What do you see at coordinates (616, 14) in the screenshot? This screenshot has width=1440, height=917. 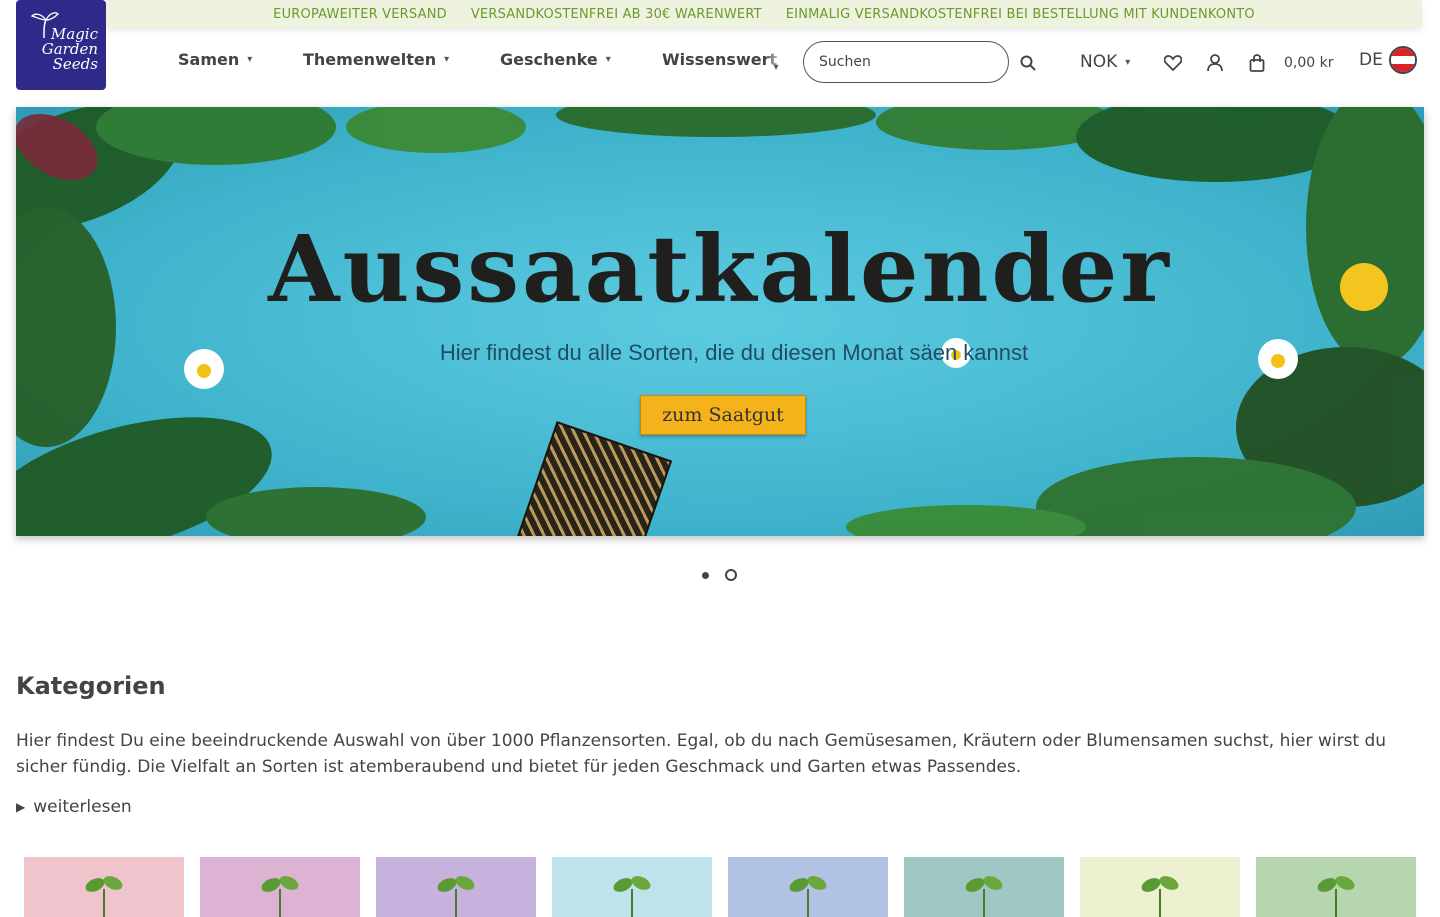 I see `announcement-item: VERSANDKOSTENFREI AB 30€ WARENWERT` at bounding box center [616, 14].